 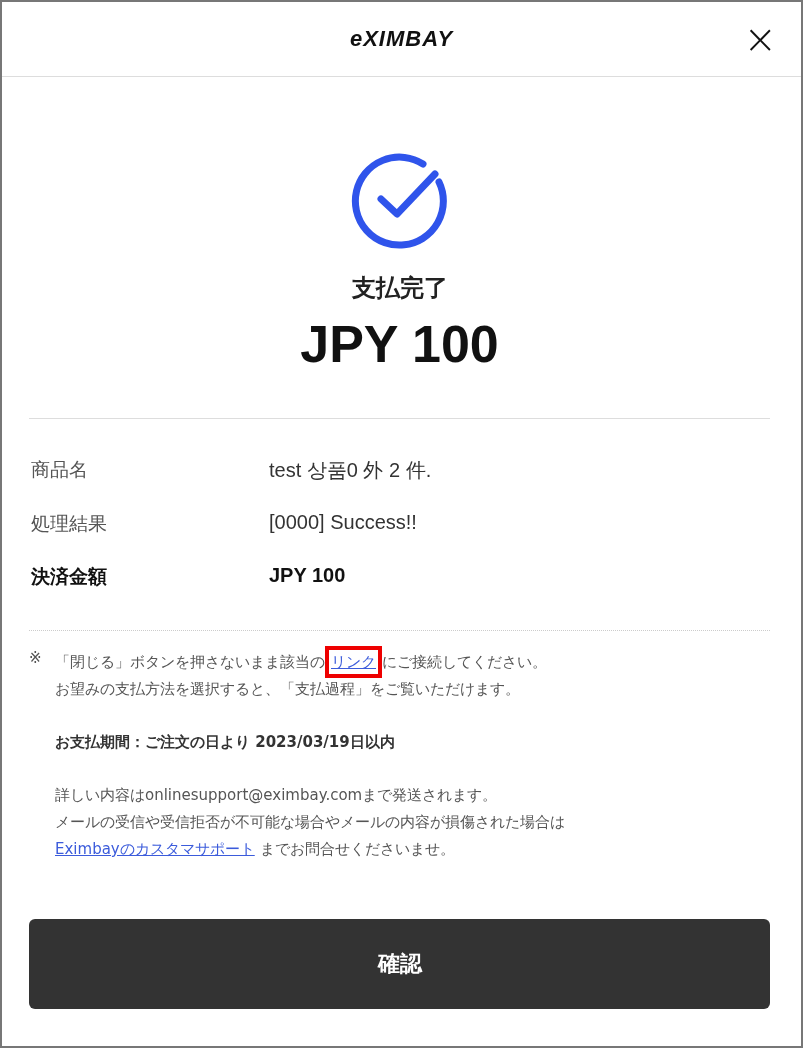 What do you see at coordinates (36, 659) in the screenshot?
I see `note-mark: ※` at bounding box center [36, 659].